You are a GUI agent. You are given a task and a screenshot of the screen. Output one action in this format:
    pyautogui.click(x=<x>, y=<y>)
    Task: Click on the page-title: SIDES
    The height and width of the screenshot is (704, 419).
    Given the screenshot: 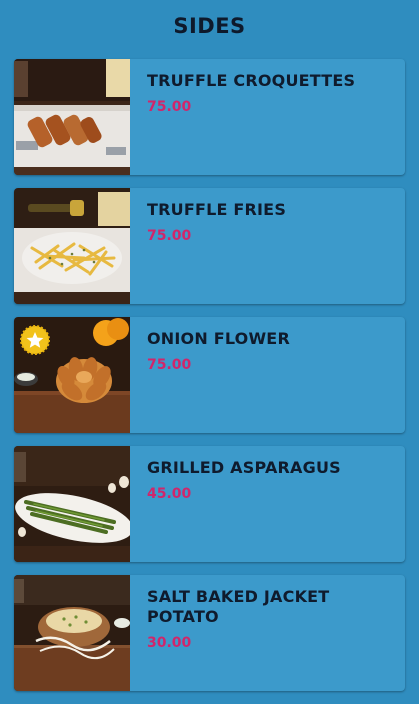 What is the action you would take?
    pyautogui.click(x=209, y=26)
    